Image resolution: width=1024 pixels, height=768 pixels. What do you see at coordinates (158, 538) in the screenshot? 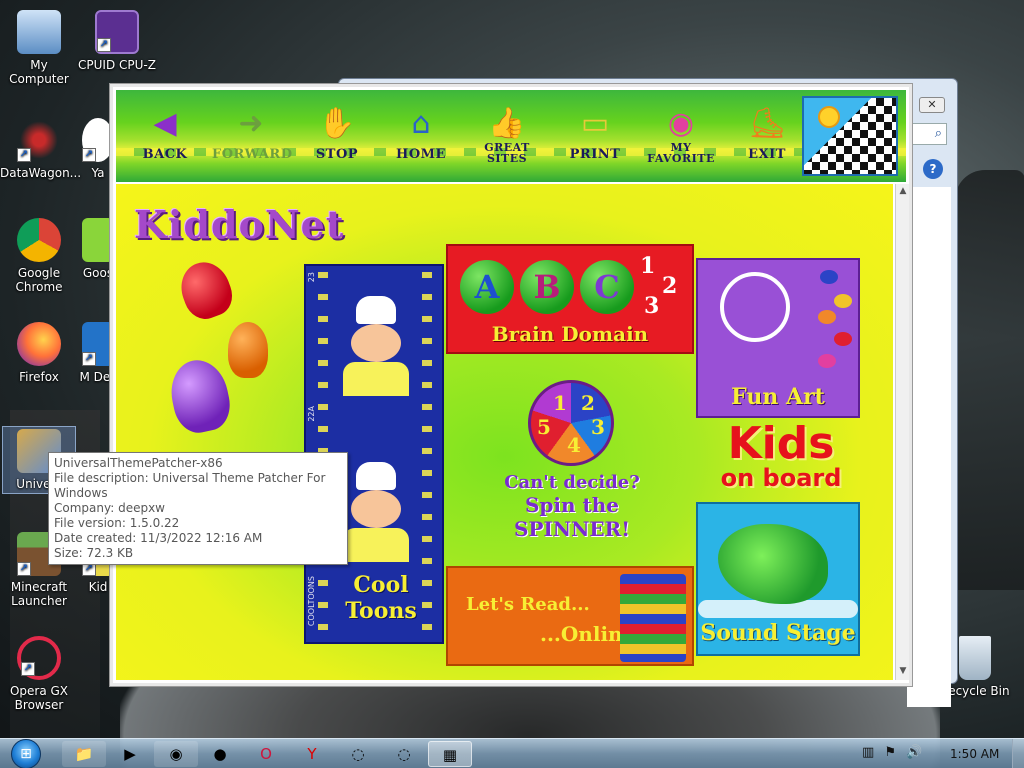
I see `tooltip-created: Date created: 11/3/2022 12:16 AM` at bounding box center [158, 538].